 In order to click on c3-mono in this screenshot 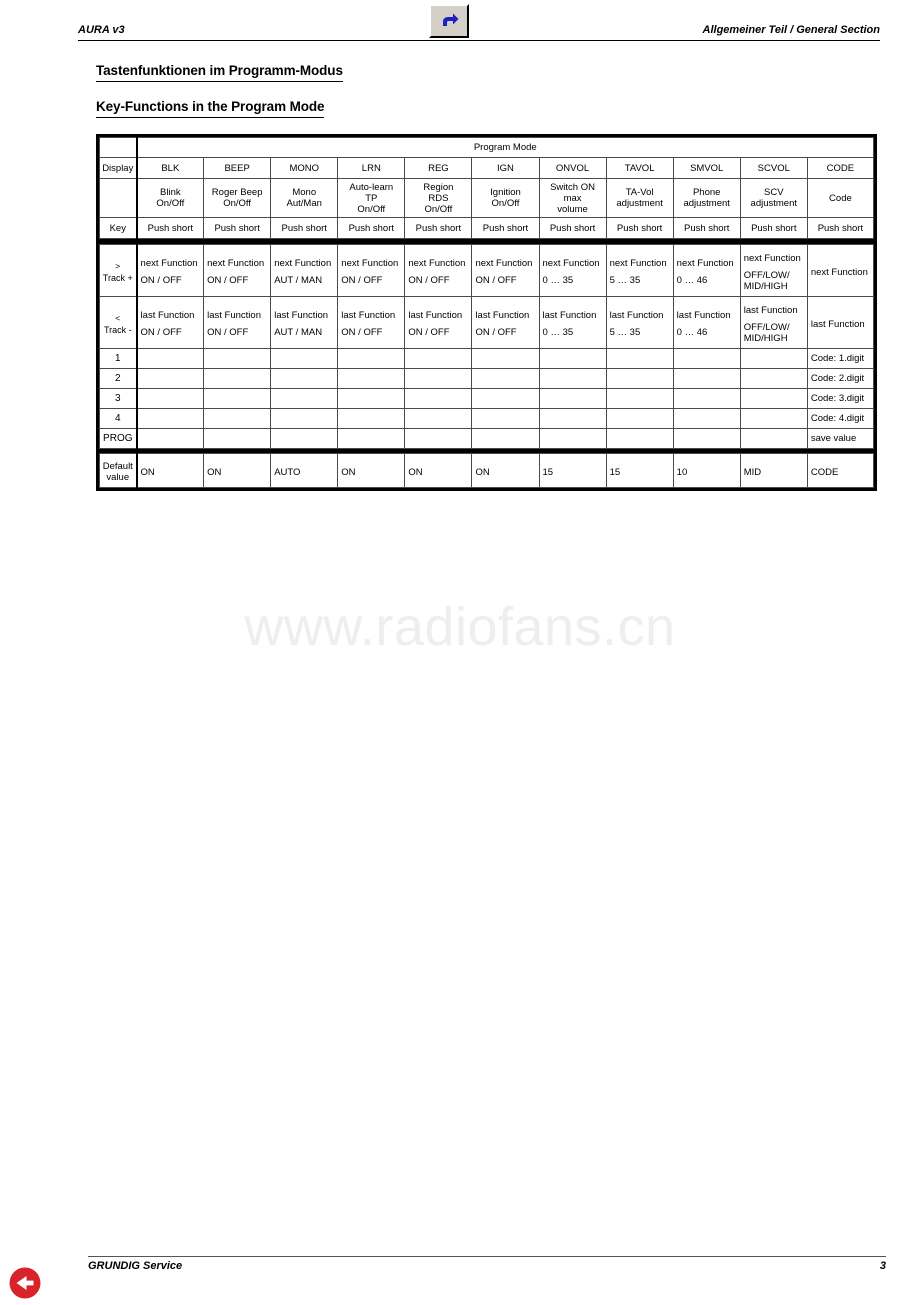, I will do `click(304, 398)`.